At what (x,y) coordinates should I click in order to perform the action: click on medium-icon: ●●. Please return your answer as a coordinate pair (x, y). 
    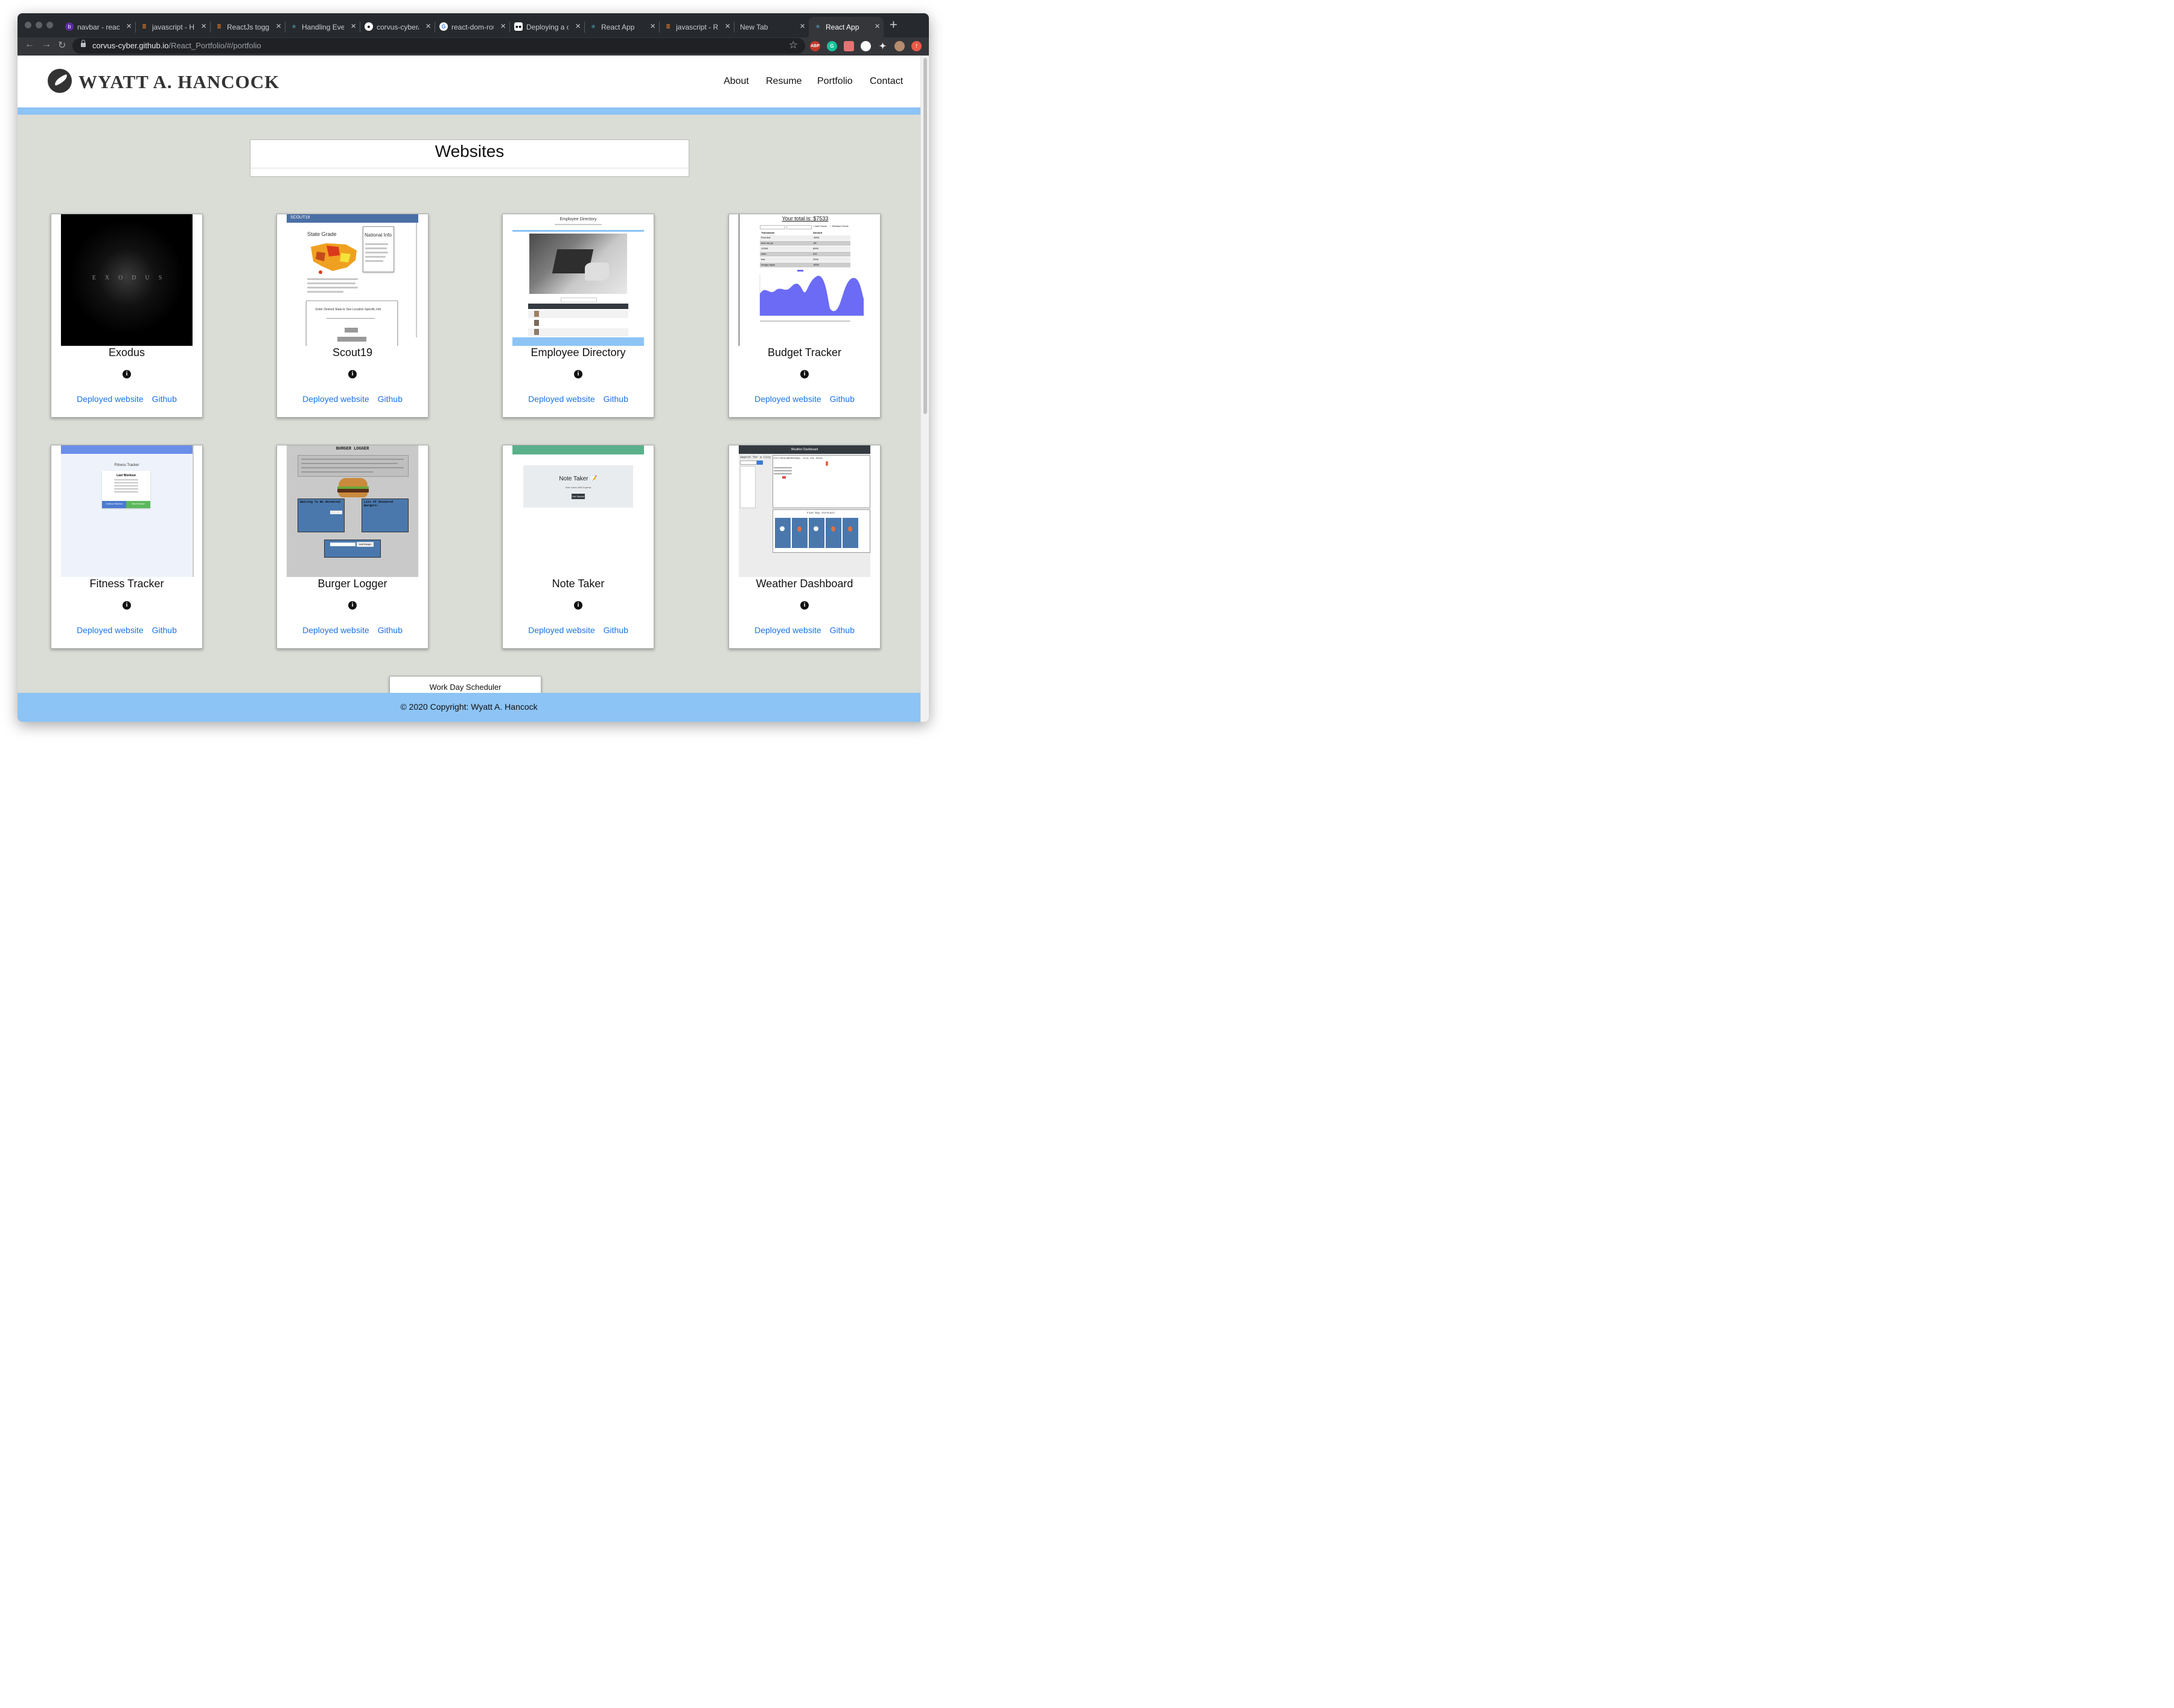
    Looking at the image, I should click on (518, 26).